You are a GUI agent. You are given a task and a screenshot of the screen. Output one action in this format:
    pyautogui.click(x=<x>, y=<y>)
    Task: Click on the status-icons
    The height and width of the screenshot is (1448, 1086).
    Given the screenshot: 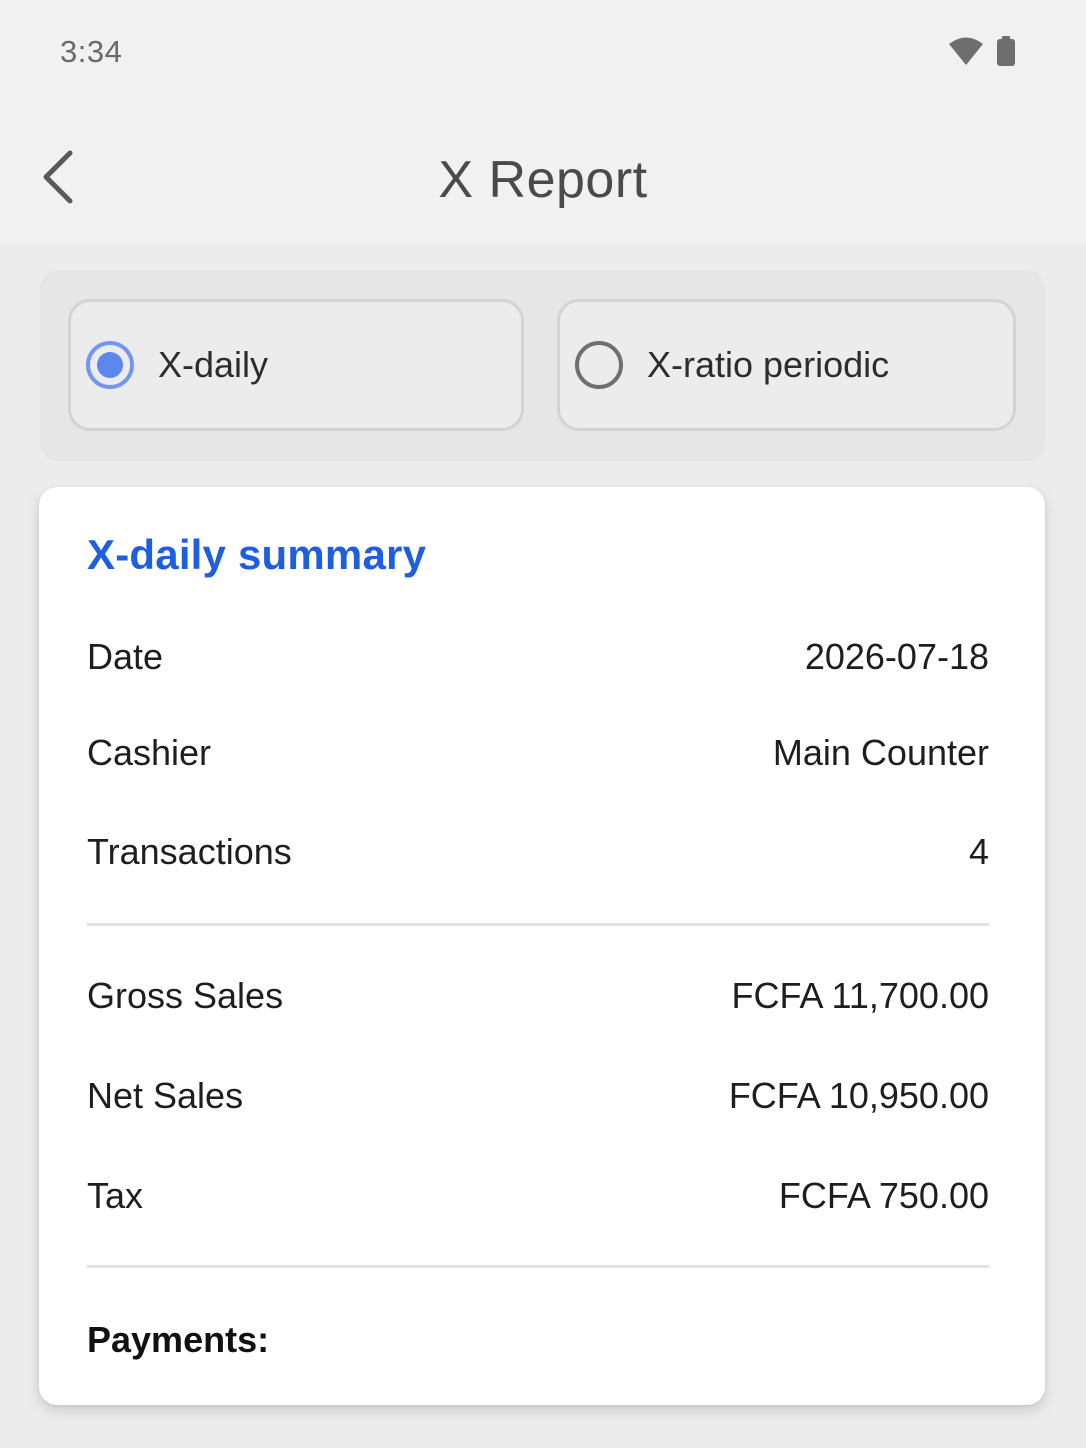 What is the action you would take?
    pyautogui.click(x=982, y=53)
    